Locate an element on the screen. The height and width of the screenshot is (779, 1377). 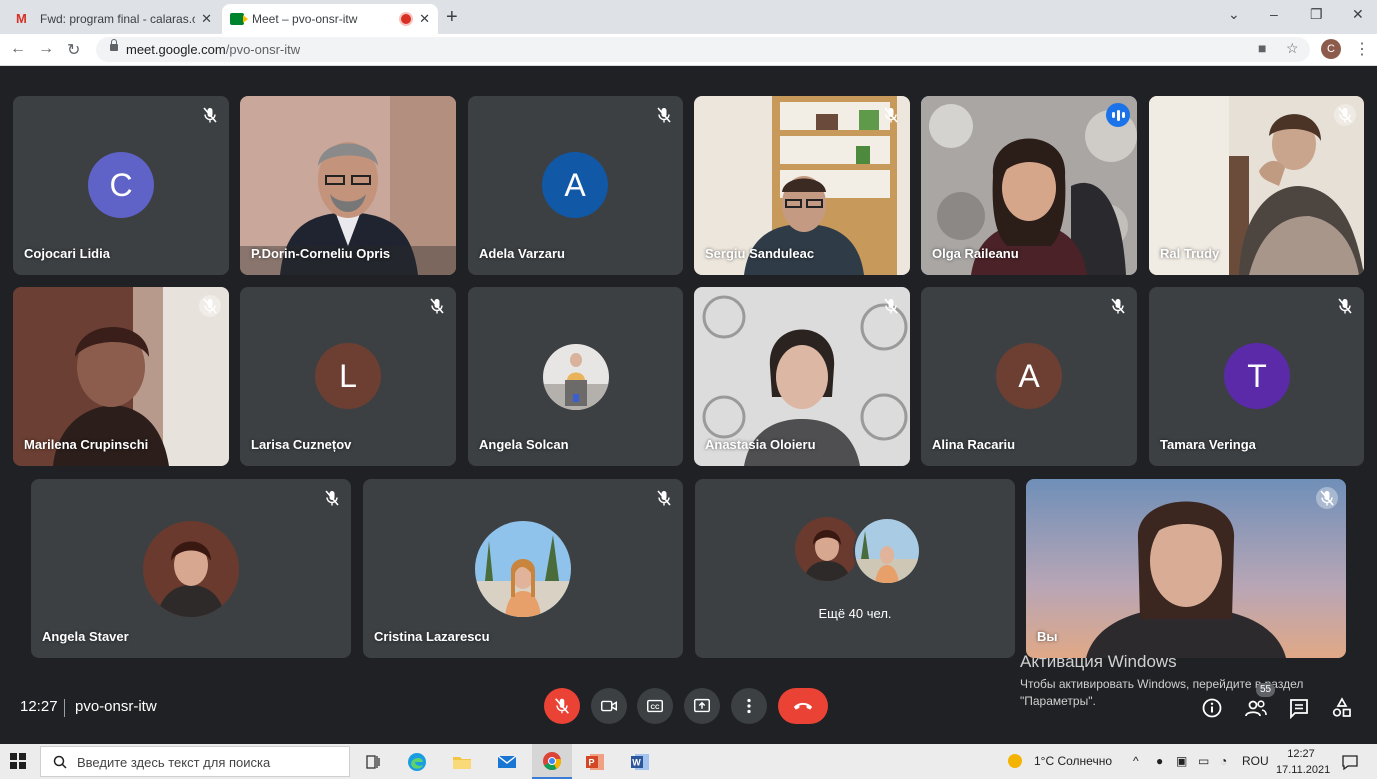
leave-call-button is located at coordinates (803, 706).